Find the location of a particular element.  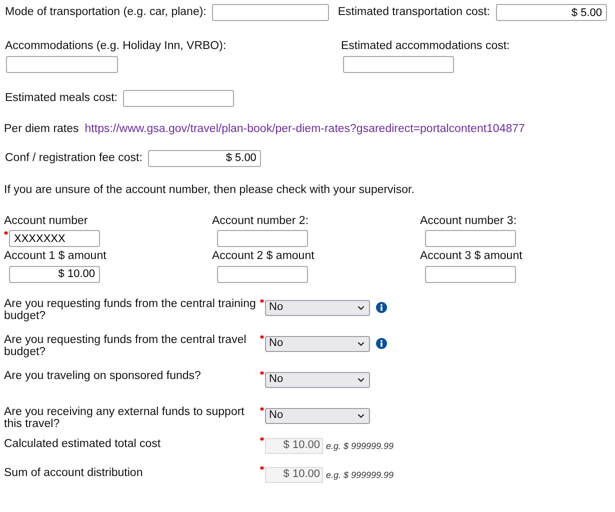

text-field: $ 10.00 is located at coordinates (54, 274).